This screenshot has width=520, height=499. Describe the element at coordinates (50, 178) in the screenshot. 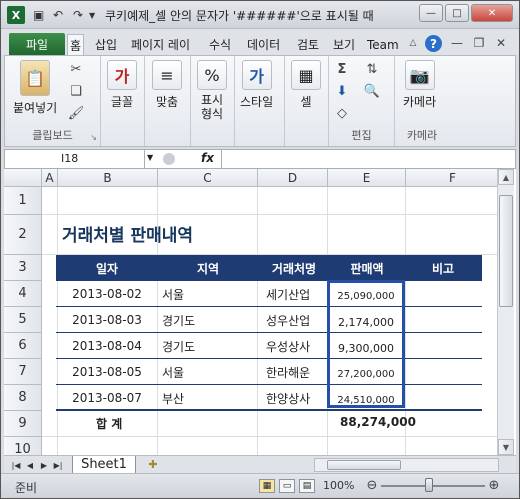

I see `col-header-a: A` at that location.